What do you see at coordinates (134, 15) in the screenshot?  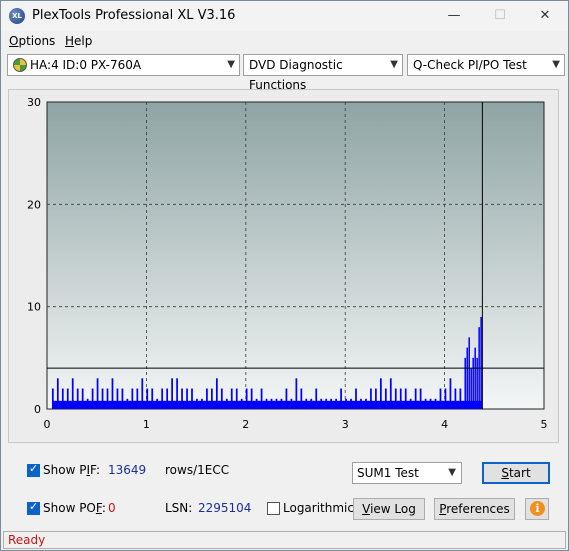 I see `window-title: PlexTools Professional XL V3.16` at bounding box center [134, 15].